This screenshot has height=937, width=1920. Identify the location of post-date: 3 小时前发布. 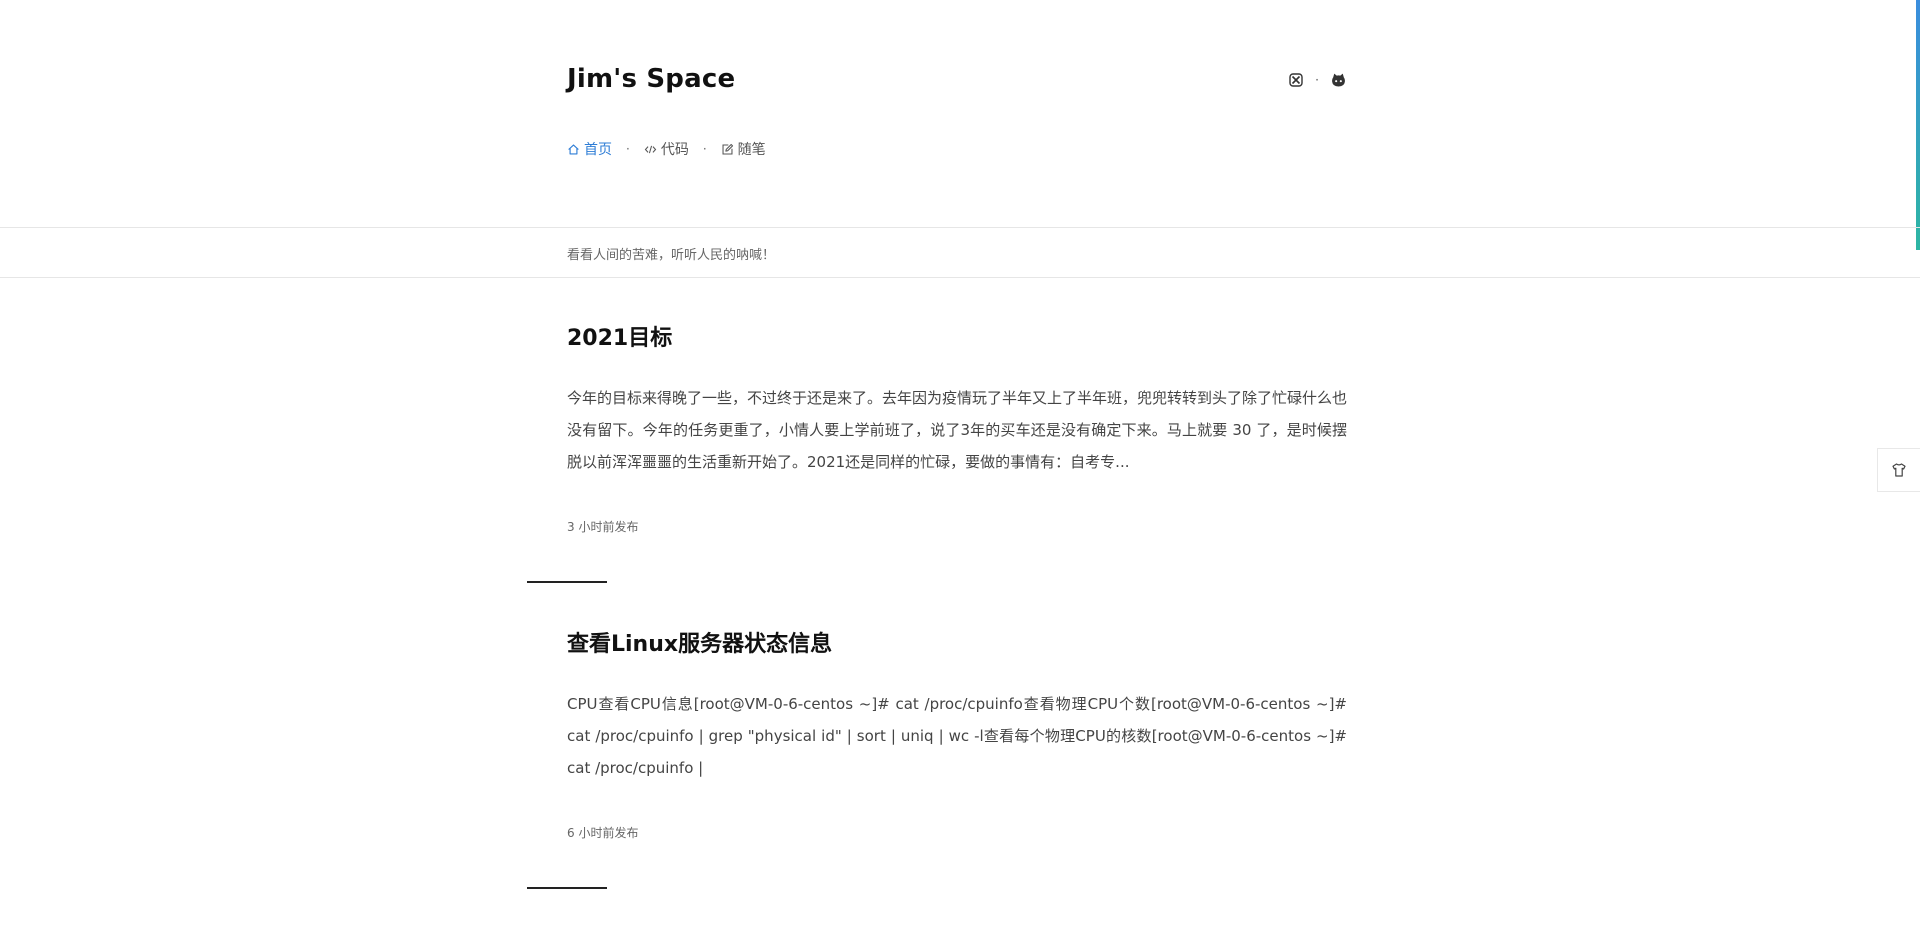
(603, 527).